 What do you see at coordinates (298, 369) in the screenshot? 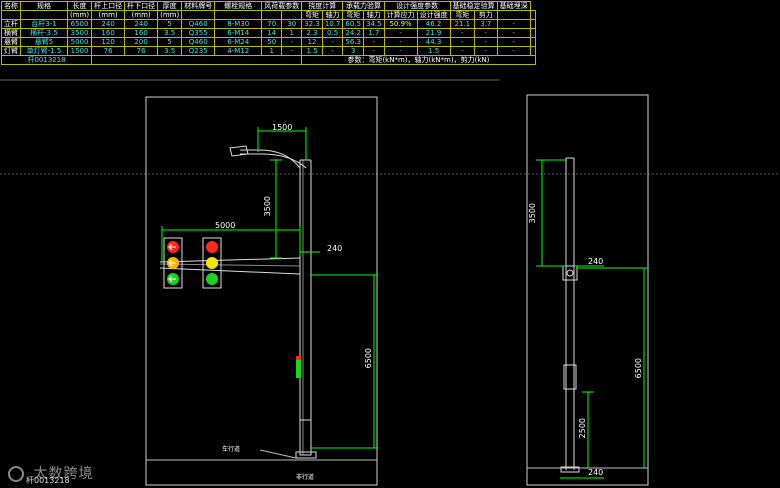
I see `pedestrian-signal-icon` at bounding box center [298, 369].